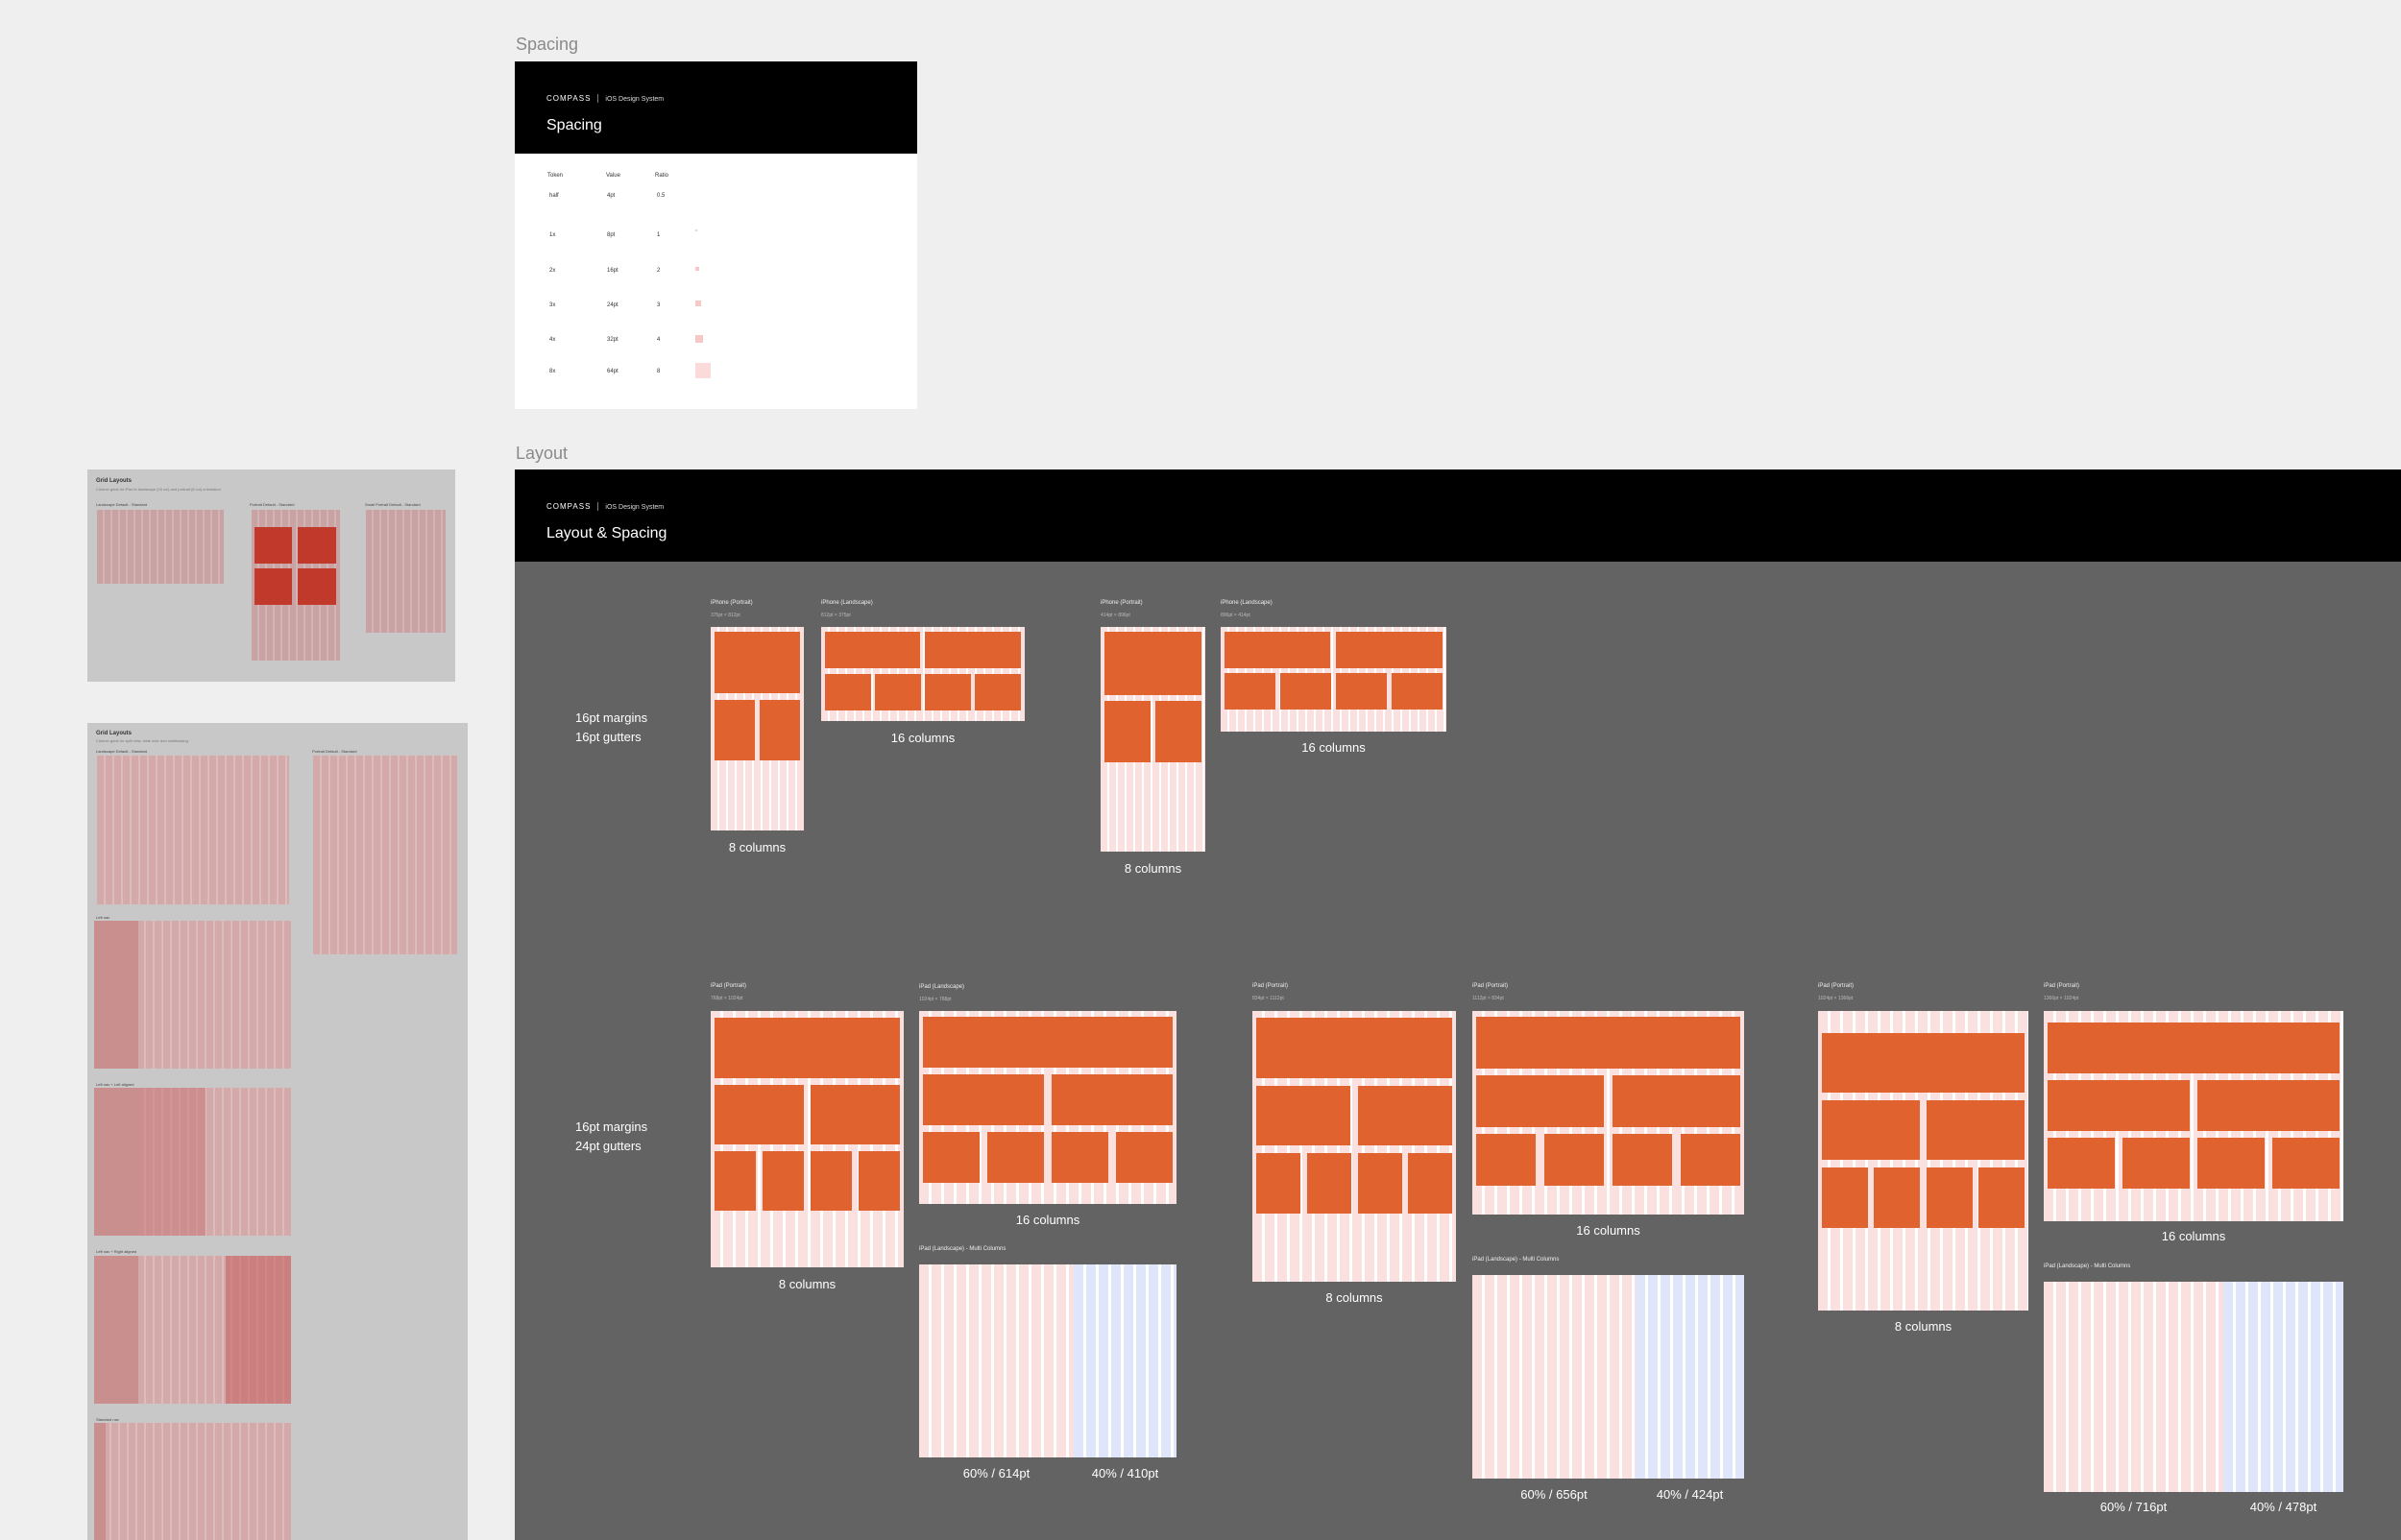  I want to click on device-size: 812pt × 375pt, so click(836, 615).